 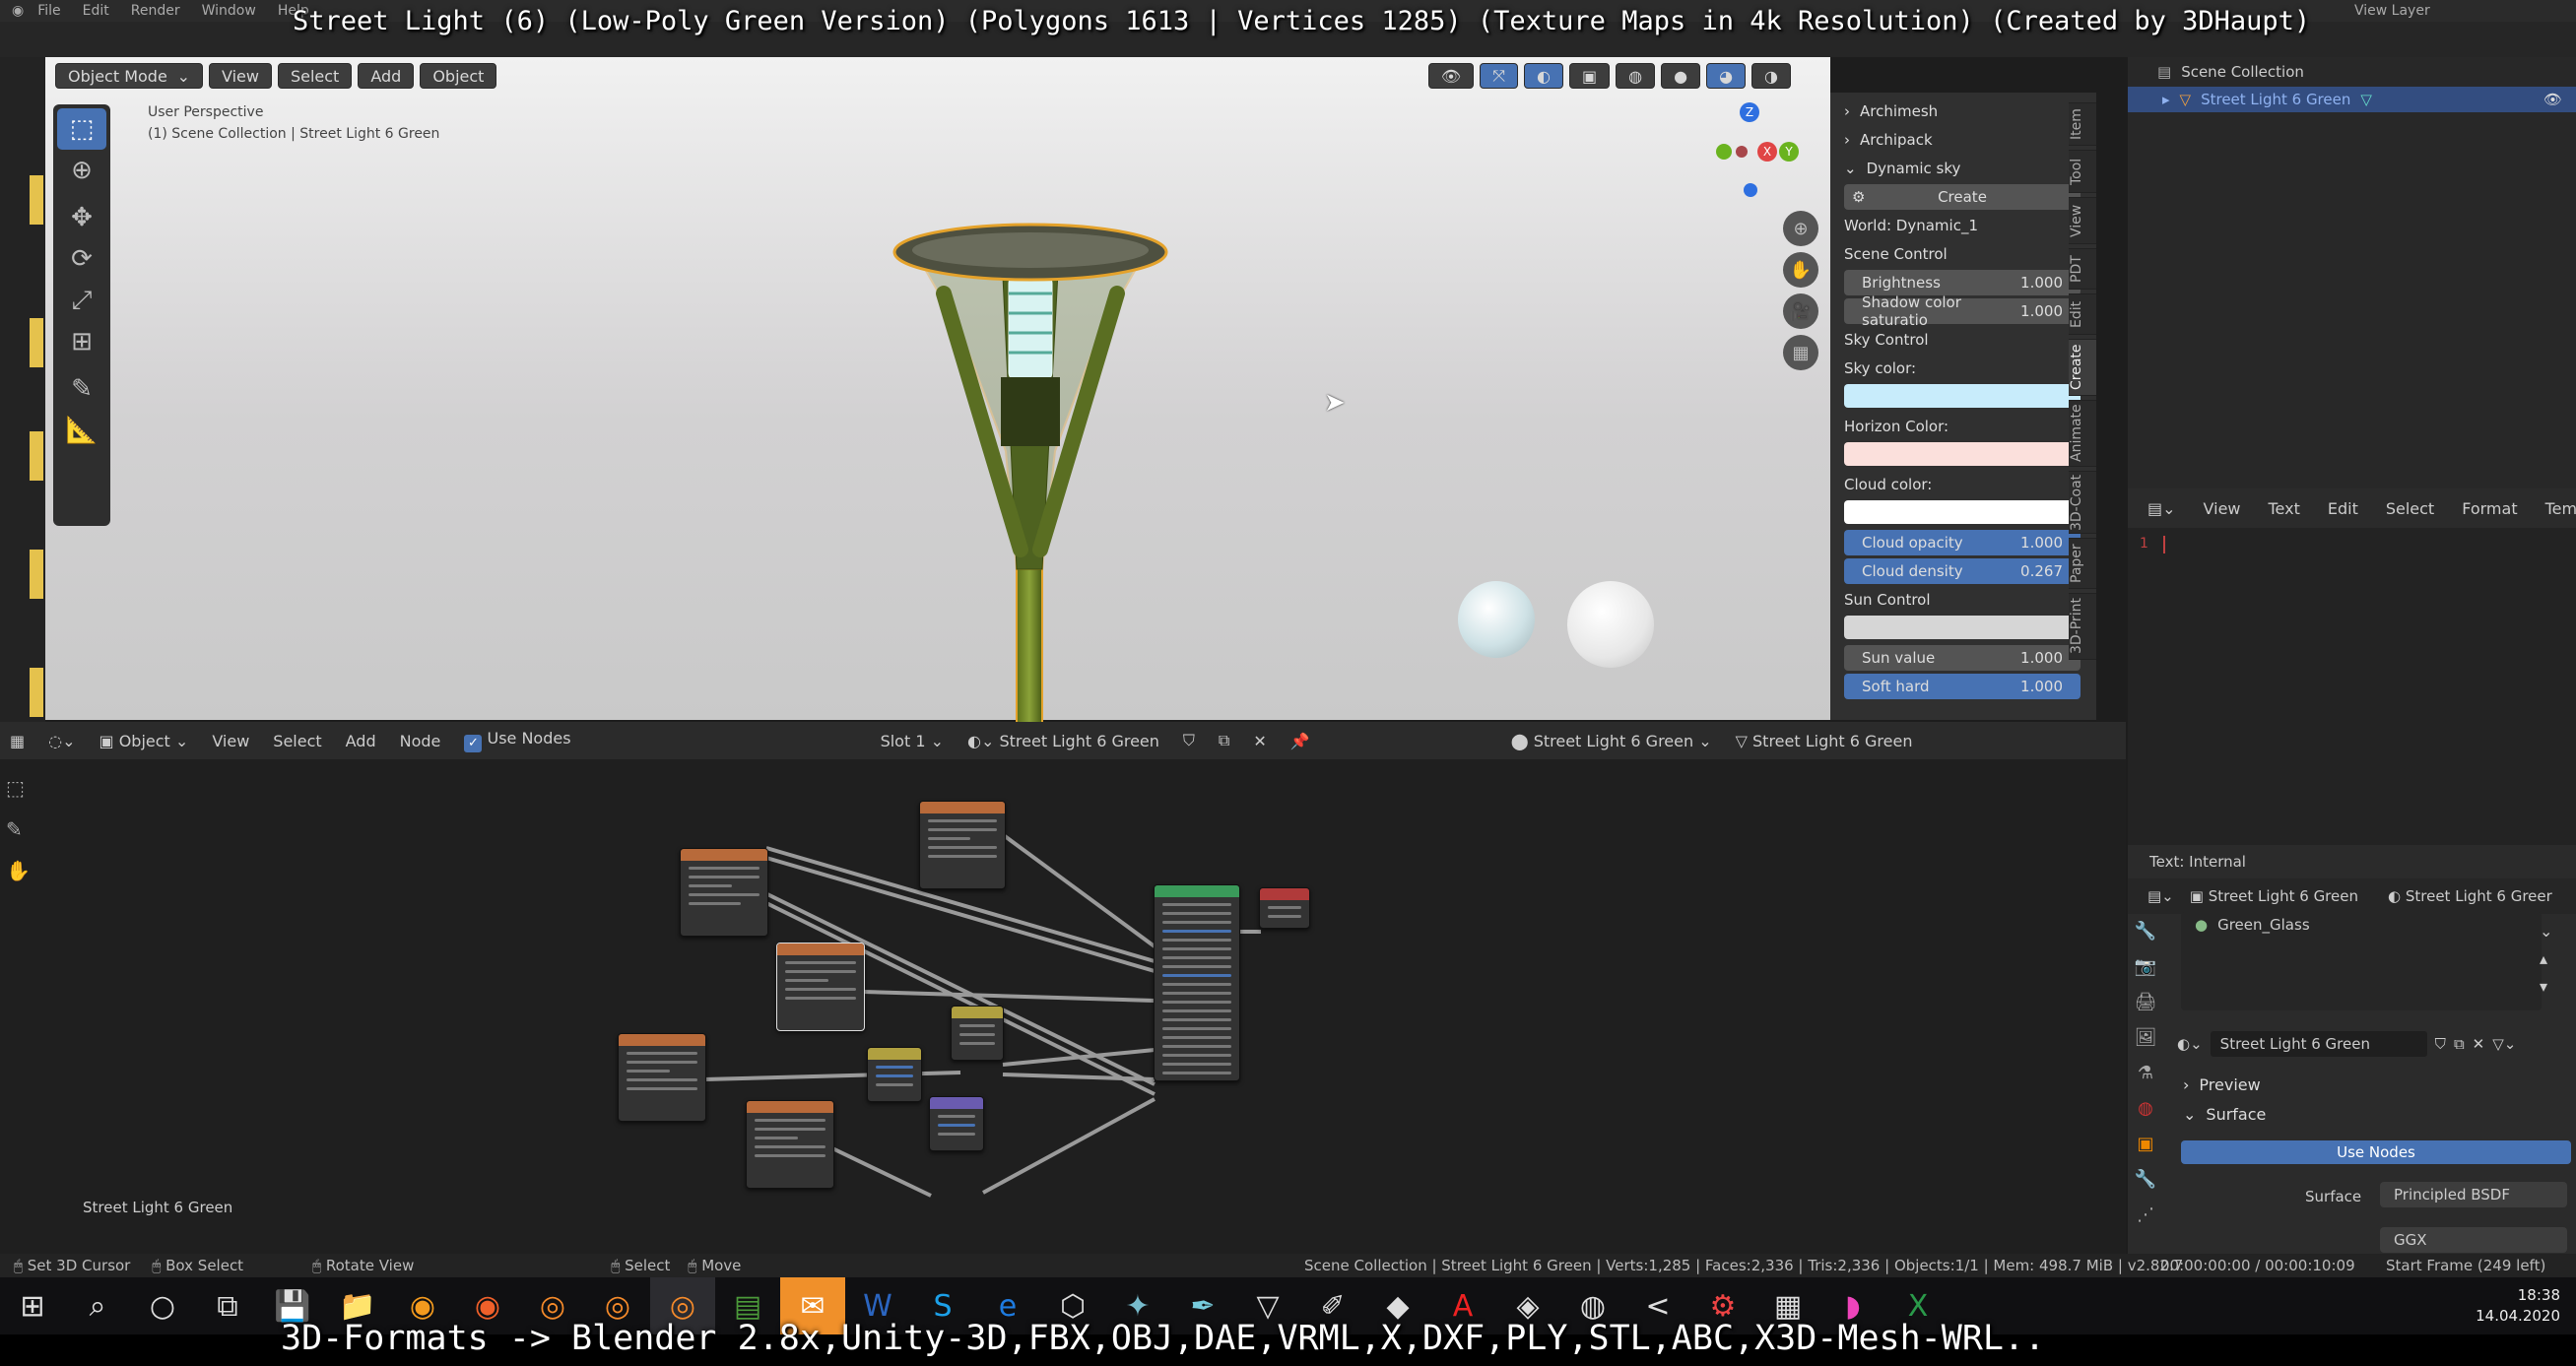 I want to click on text-menu-text: Text, so click(x=2285, y=508).